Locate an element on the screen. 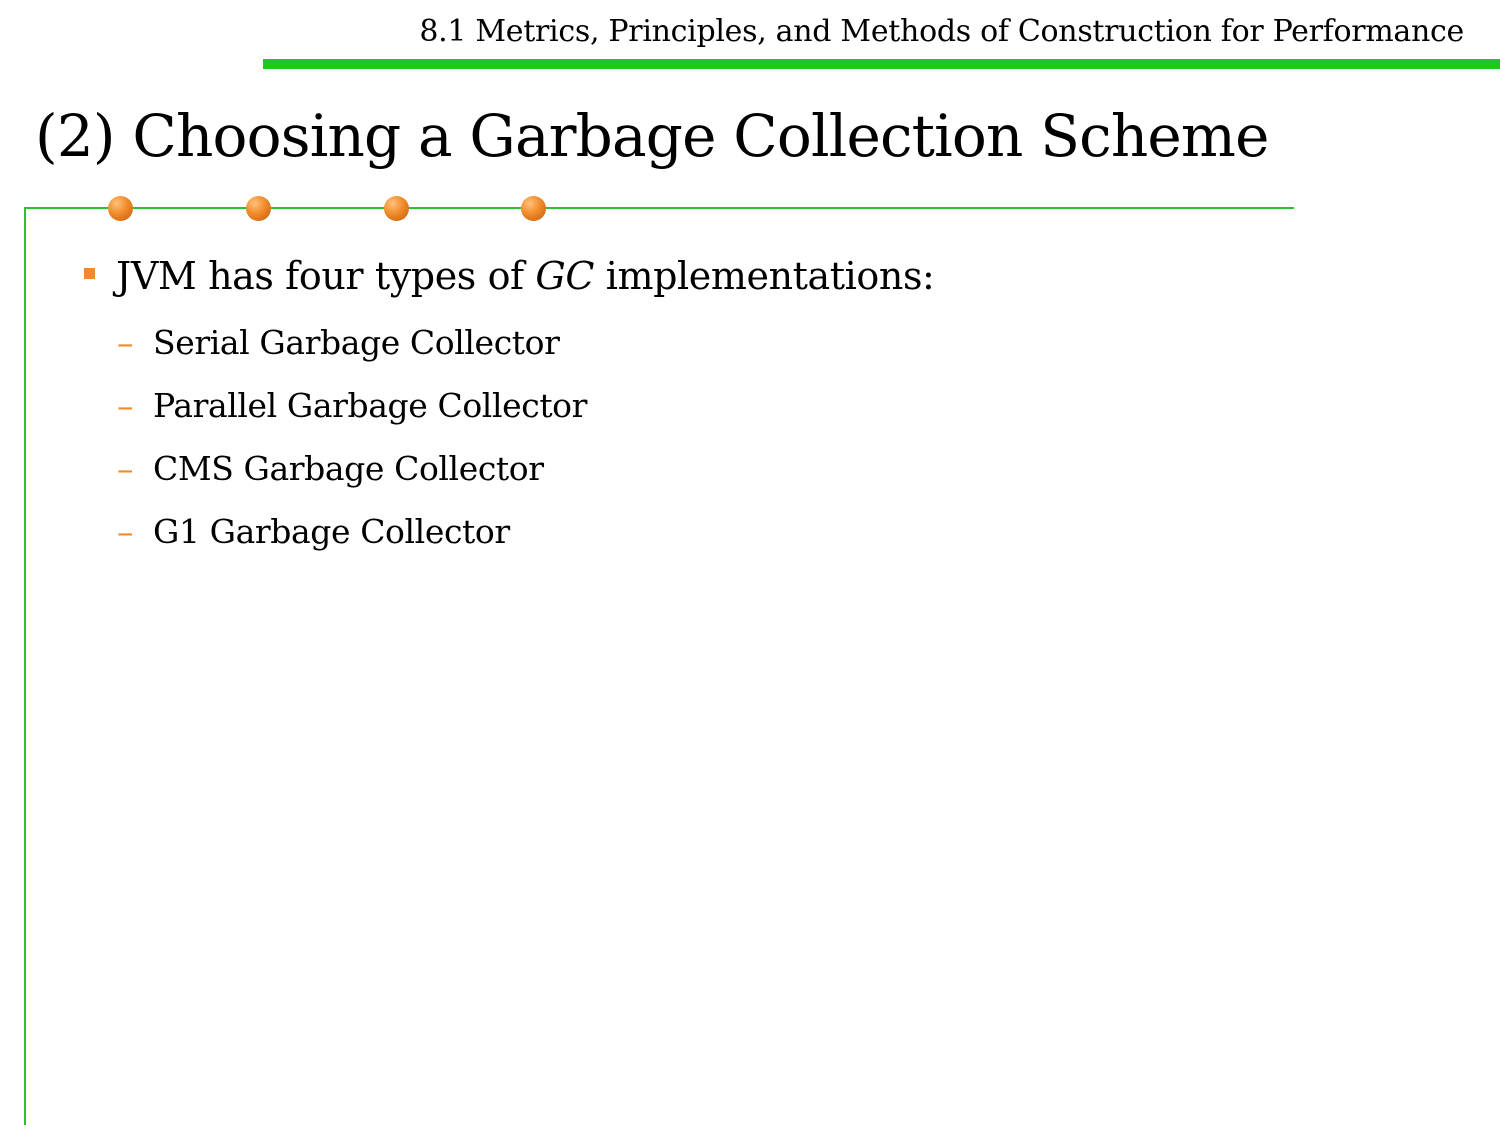 This screenshot has width=1500, height=1125. bullet-suffix: implementations: is located at coordinates (764, 276).